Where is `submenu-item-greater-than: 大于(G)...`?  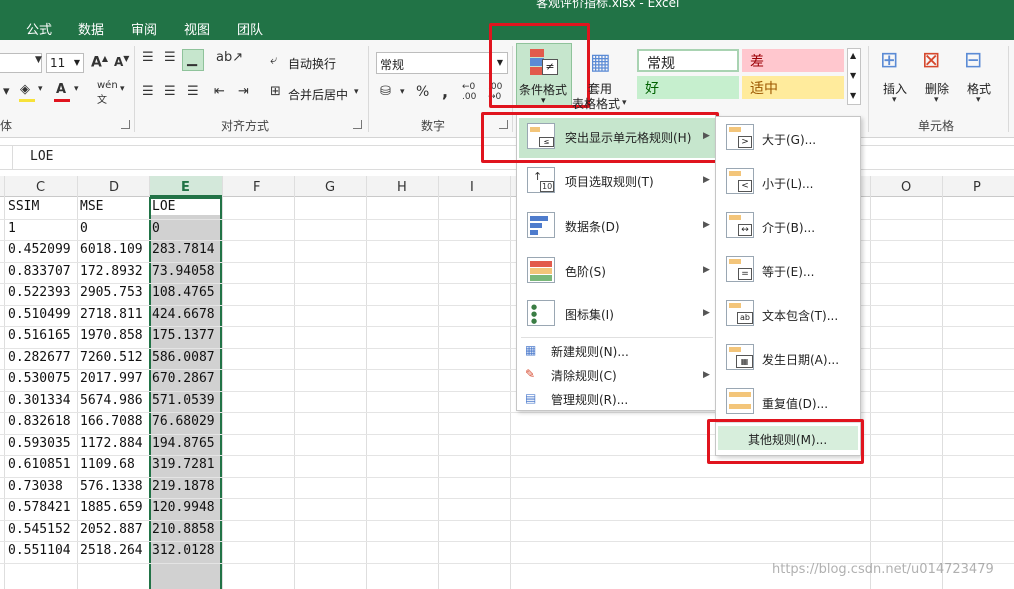
submenu-item-greater-than: 大于(G)... is located at coordinates (789, 139).